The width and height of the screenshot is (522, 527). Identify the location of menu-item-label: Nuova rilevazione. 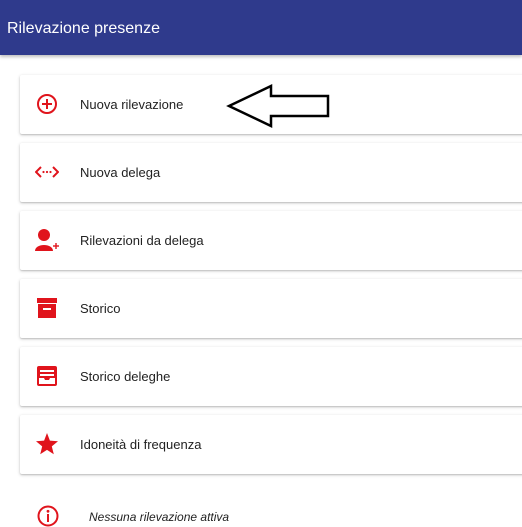
(132, 104).